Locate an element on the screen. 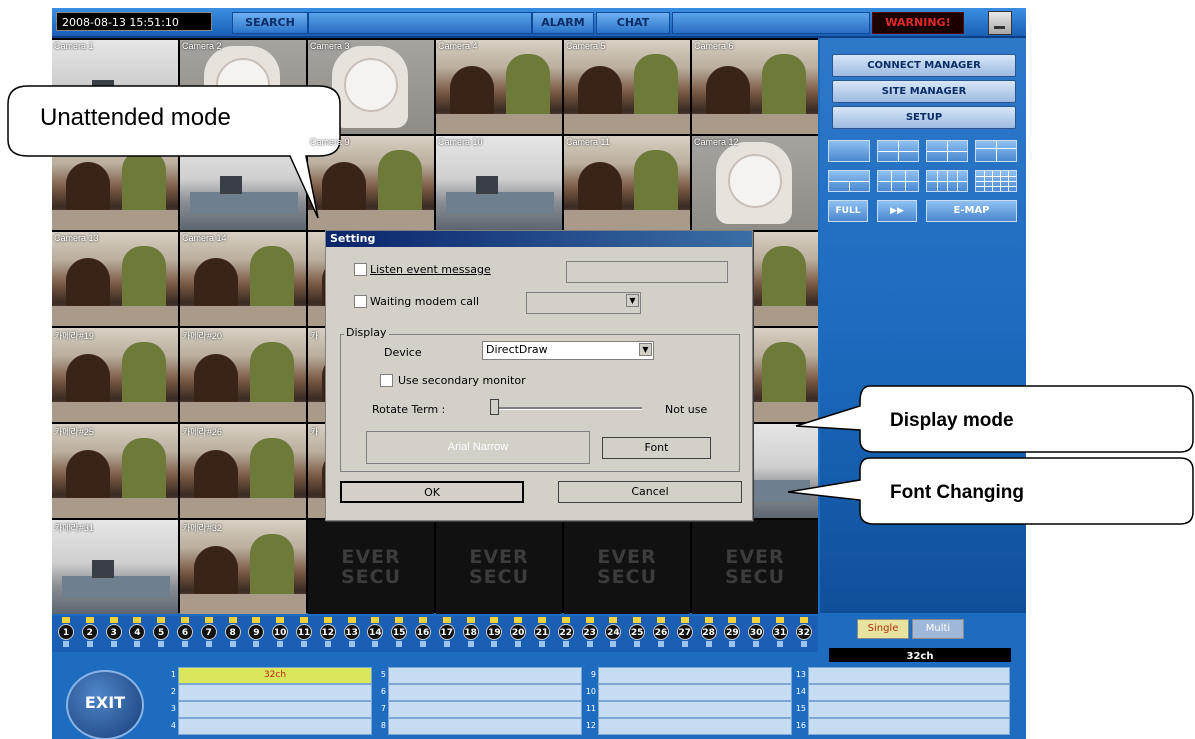 The height and width of the screenshot is (739, 1195). camera-label: 카메라#19 is located at coordinates (74, 336).